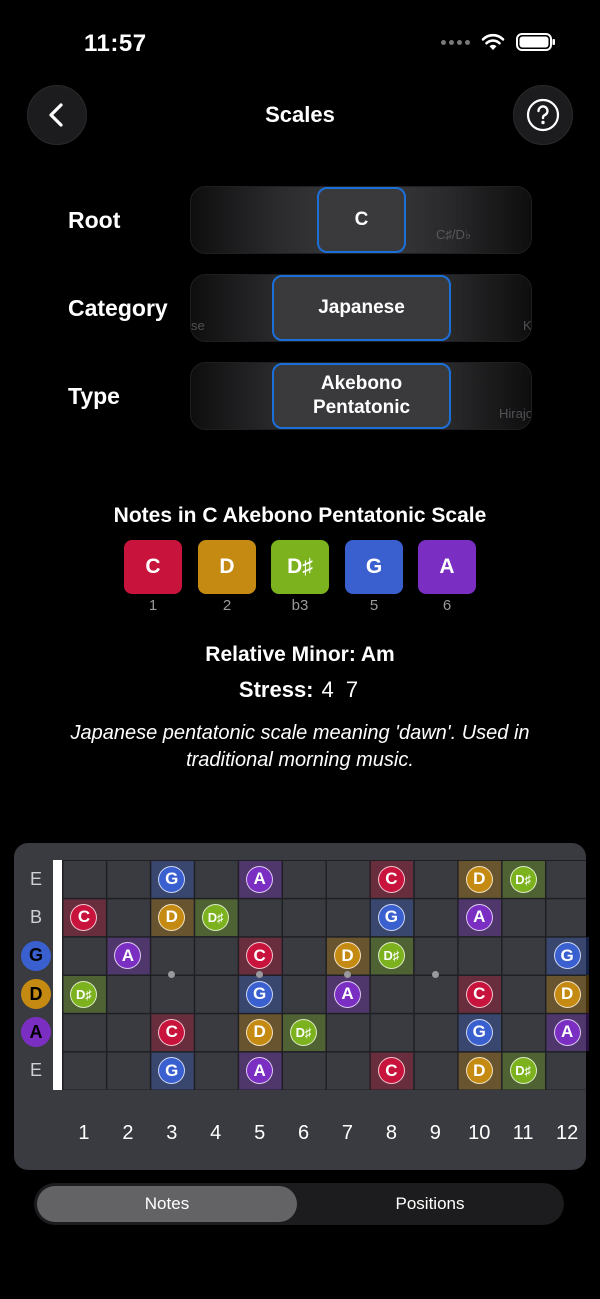 This screenshot has width=600, height=1299. What do you see at coordinates (374, 605) in the screenshot?
I see `note-interval-4: 5` at bounding box center [374, 605].